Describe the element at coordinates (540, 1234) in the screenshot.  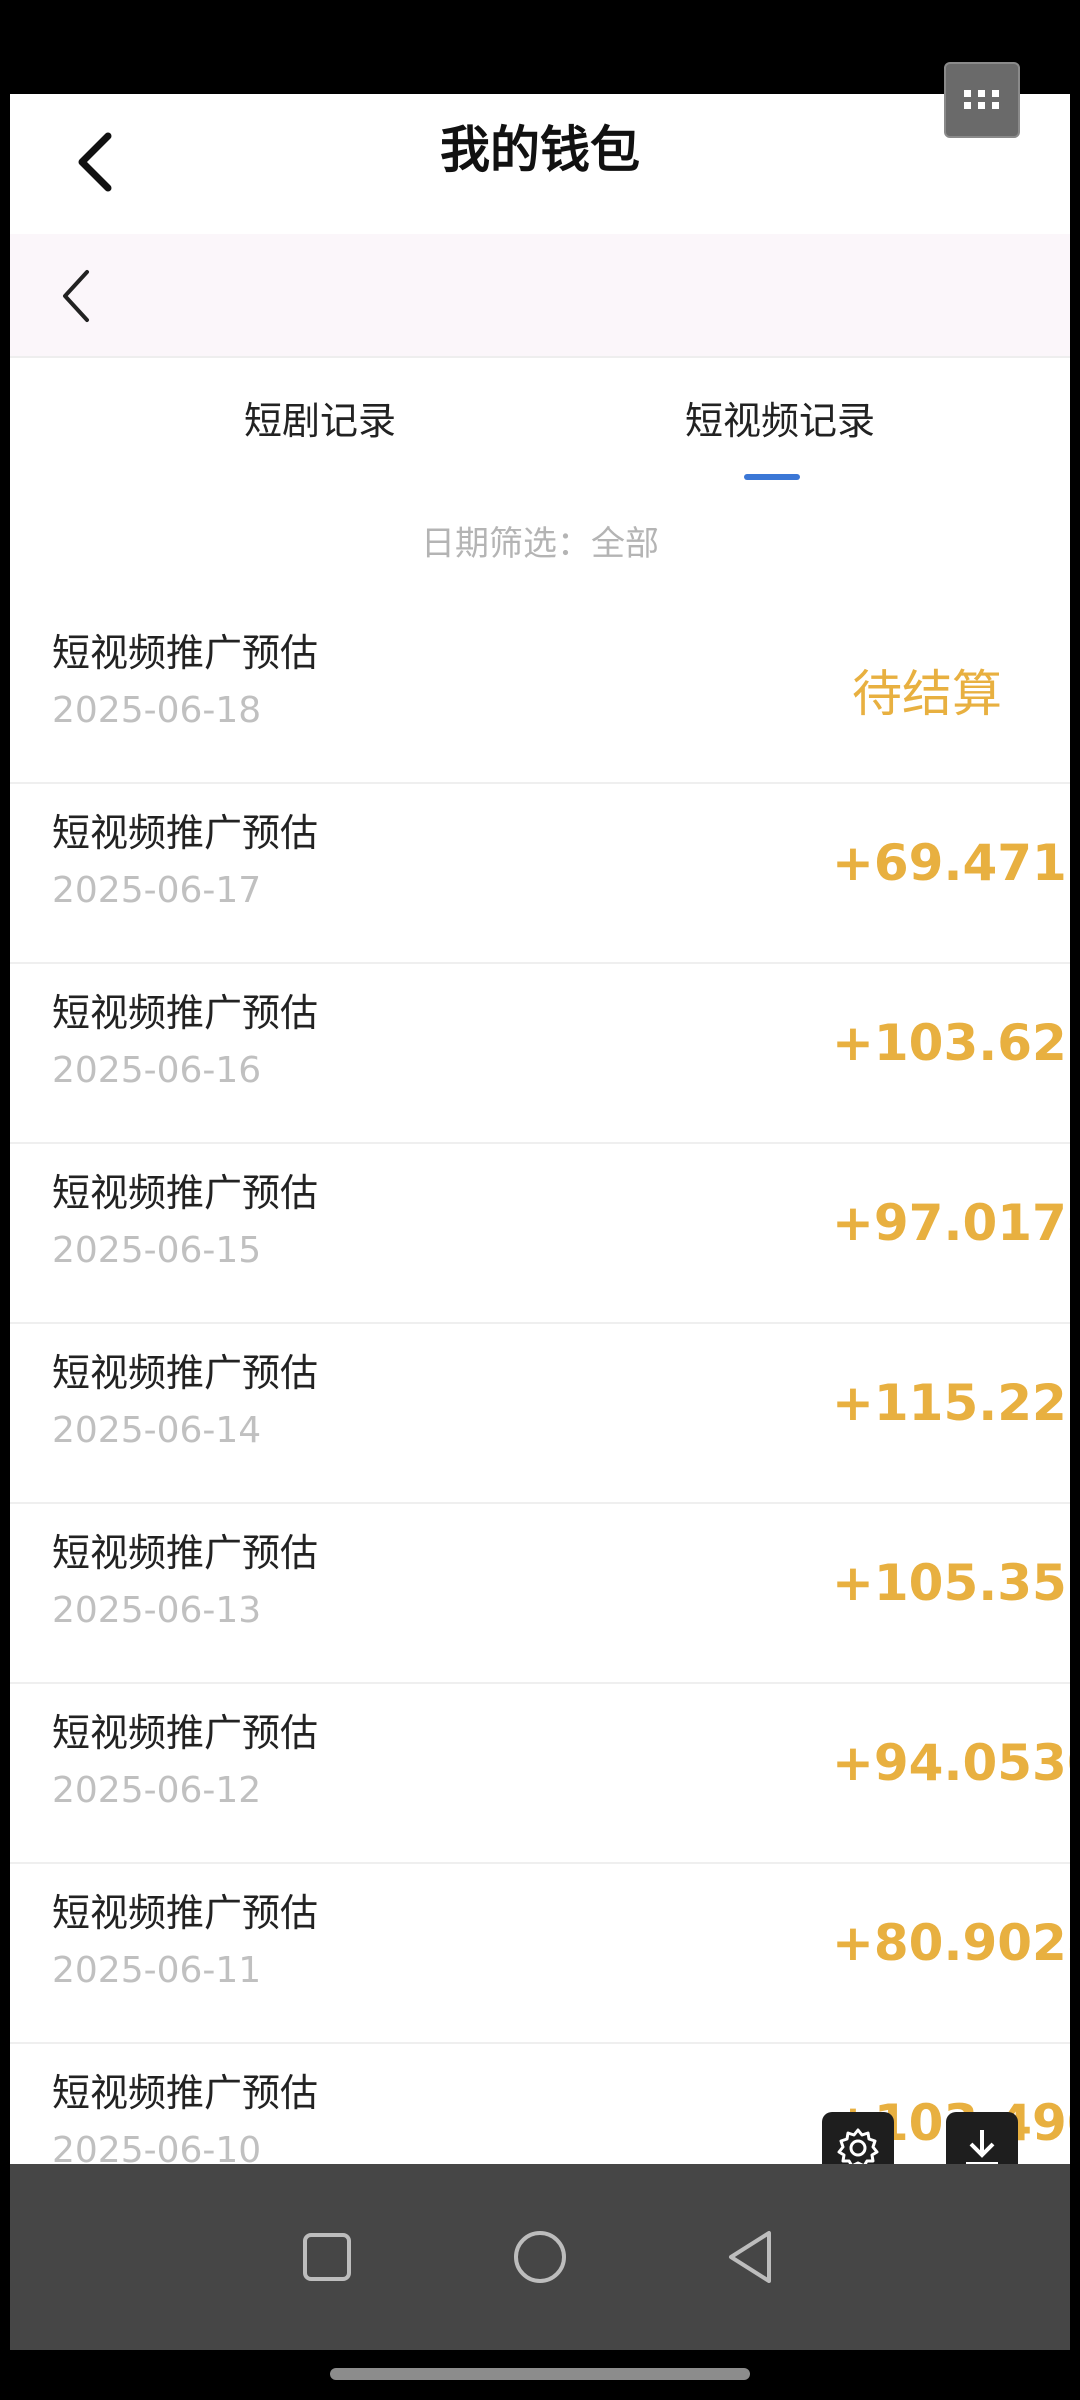
I see `list-item: 短视频推广预估 2025-06-15 +97.0178` at that location.